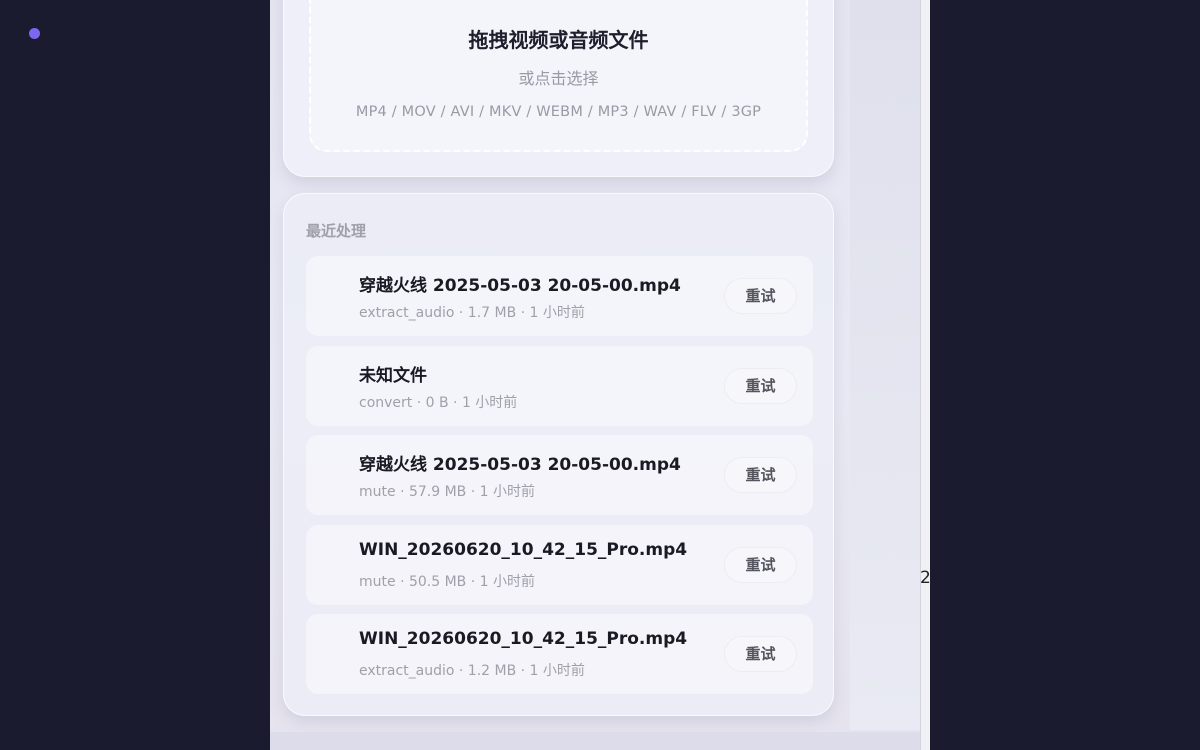 The height and width of the screenshot is (750, 1200). Describe the element at coordinates (472, 671) in the screenshot. I see `file-meta: extract_audio · 1.2 MB · 1 小时前` at that location.